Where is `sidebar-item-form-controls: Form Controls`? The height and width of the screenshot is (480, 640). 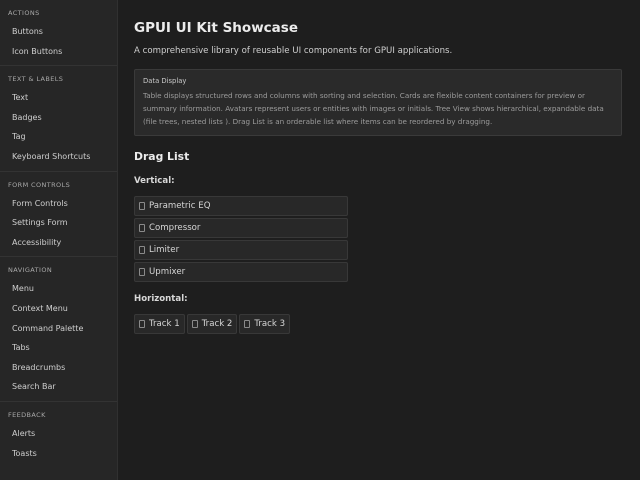 sidebar-item-form-controls: Form Controls is located at coordinates (58, 204).